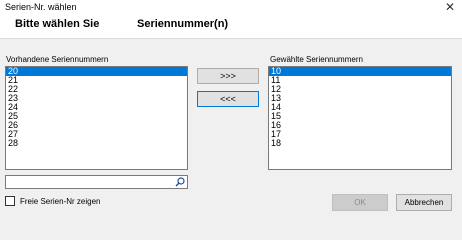 The height and width of the screenshot is (240, 462). Describe the element at coordinates (96, 107) in the screenshot. I see `list-item: 24` at that location.